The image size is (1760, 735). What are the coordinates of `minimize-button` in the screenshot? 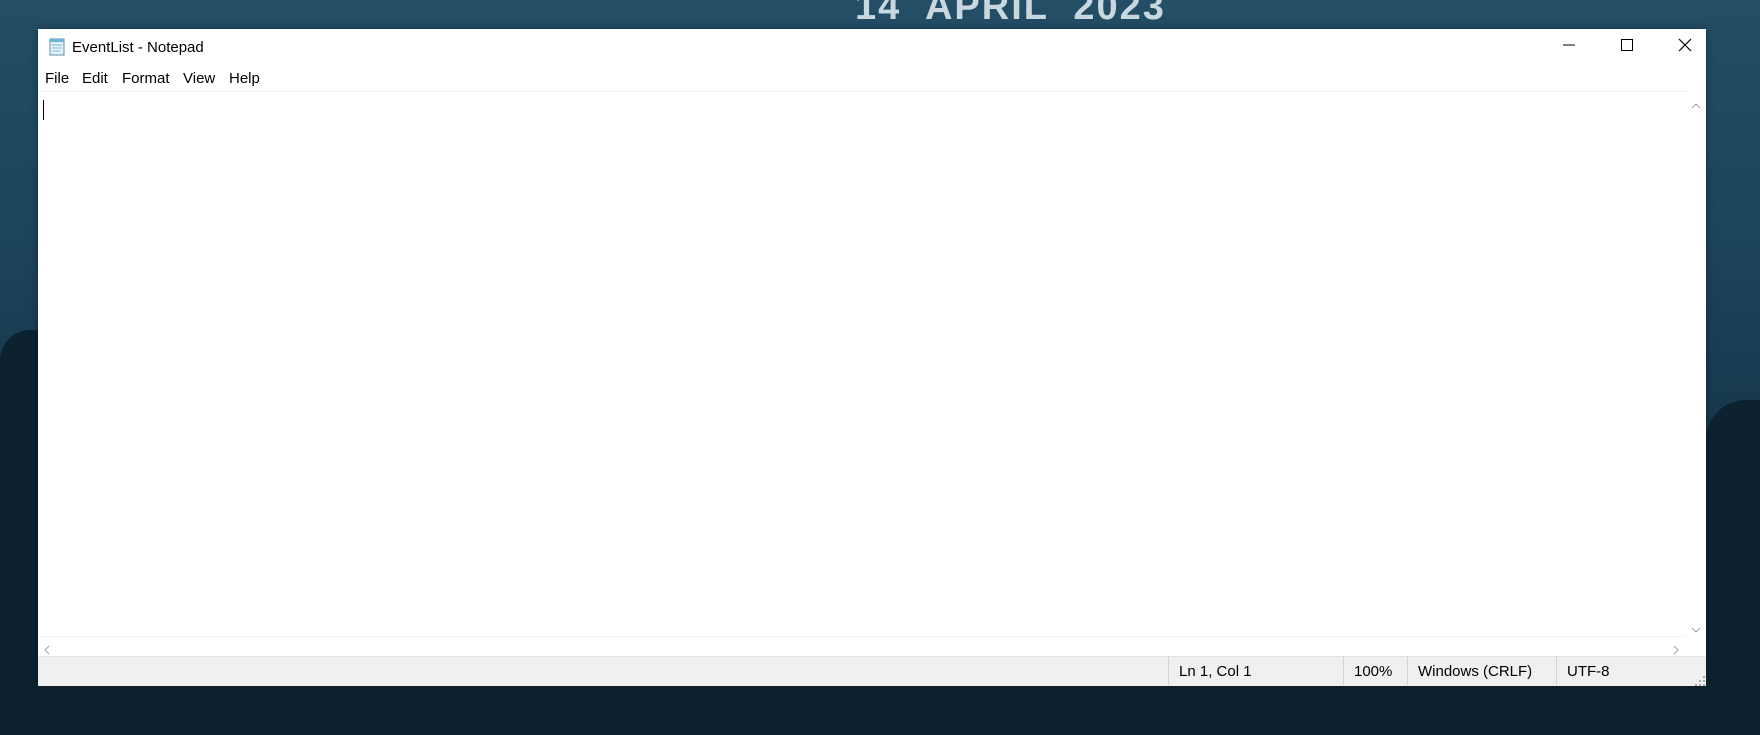 It's located at (1569, 47).